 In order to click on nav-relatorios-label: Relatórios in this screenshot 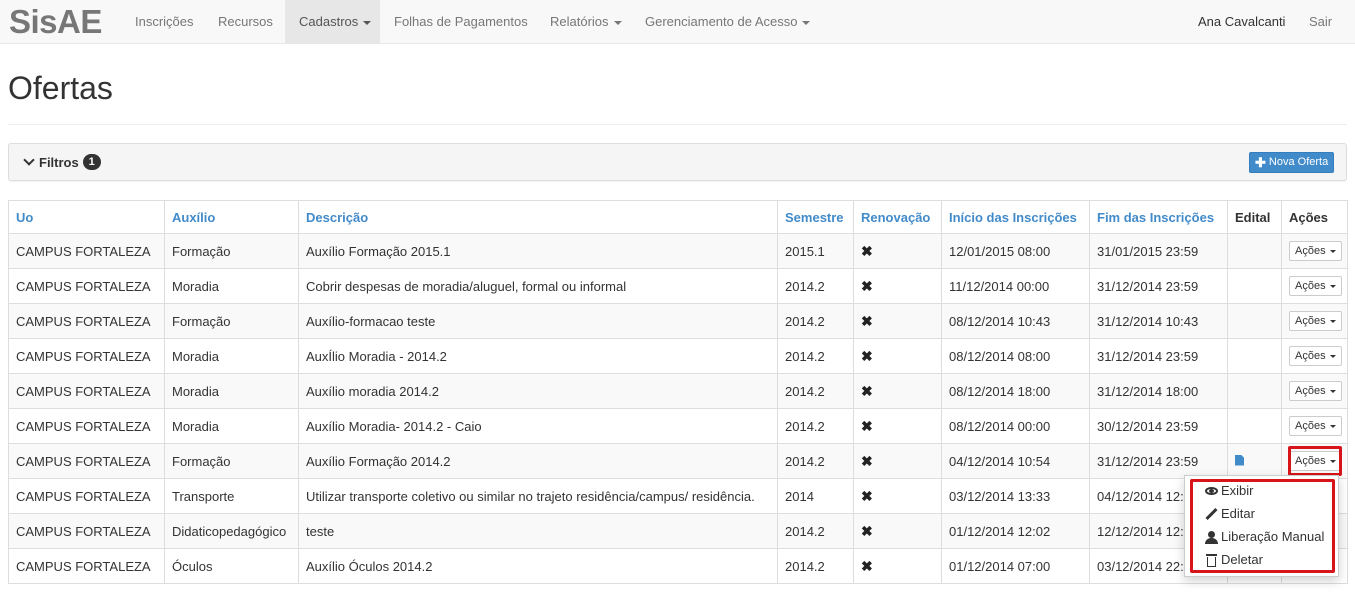, I will do `click(579, 21)`.